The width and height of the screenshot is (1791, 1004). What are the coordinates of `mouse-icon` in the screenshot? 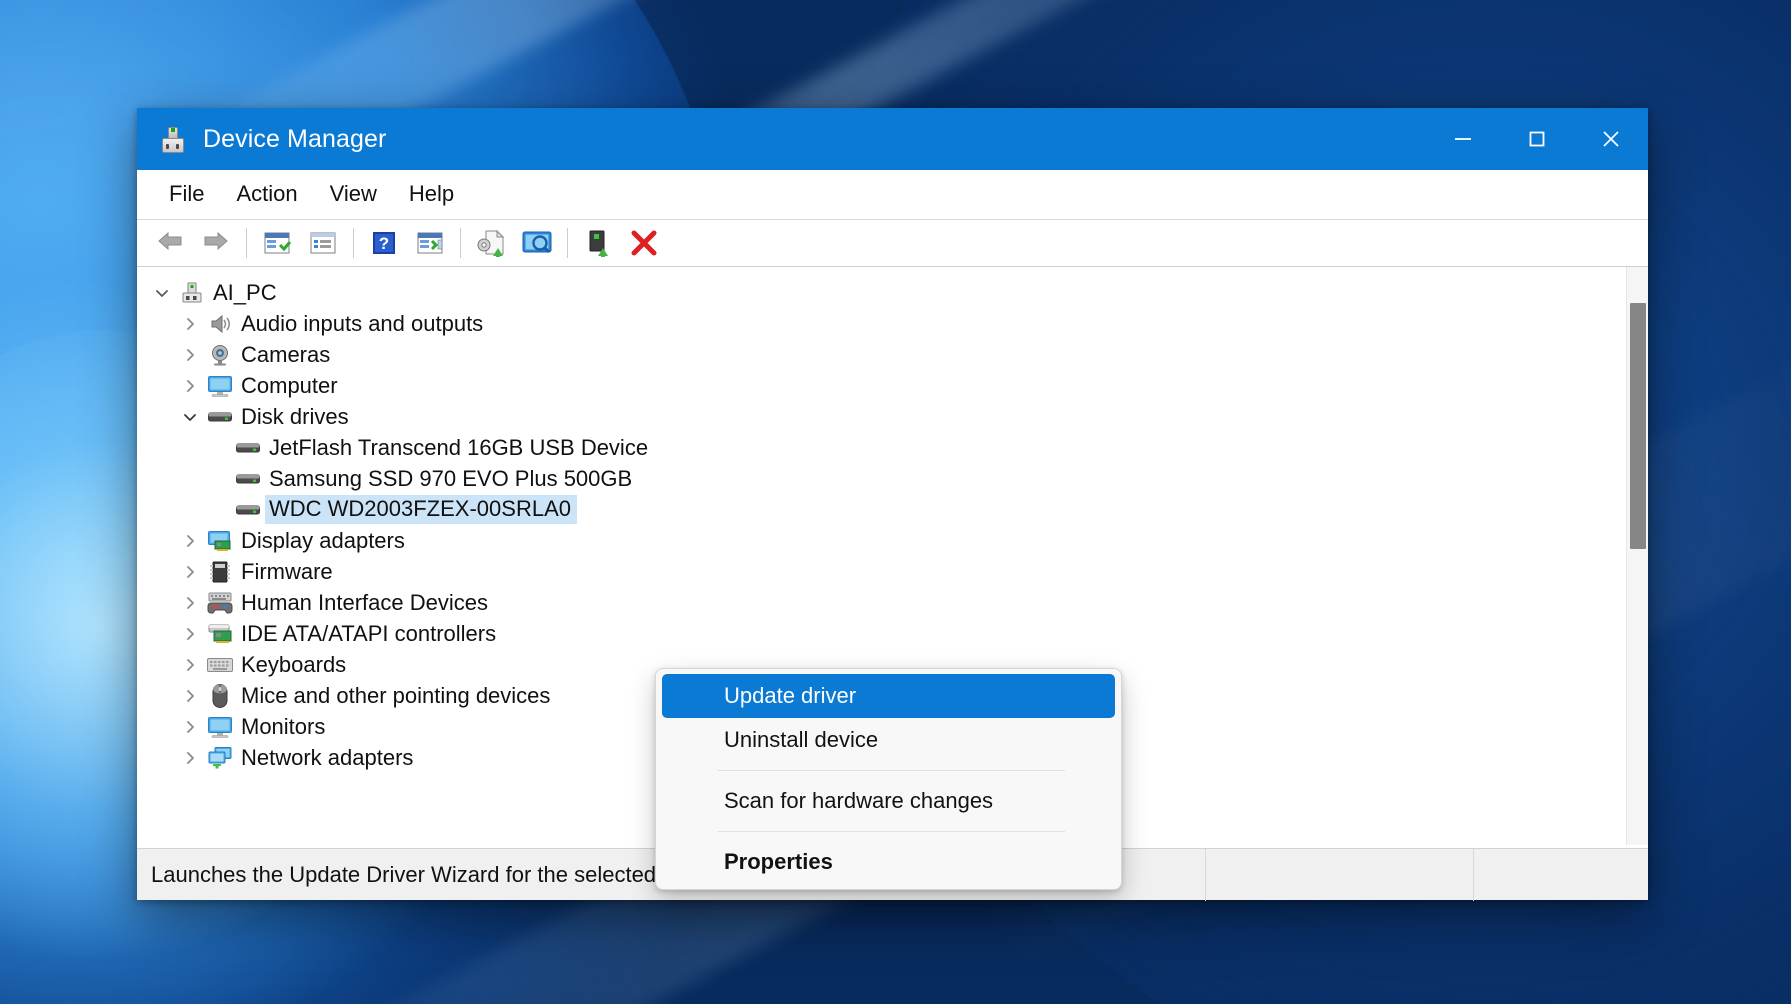 It's located at (220, 696).